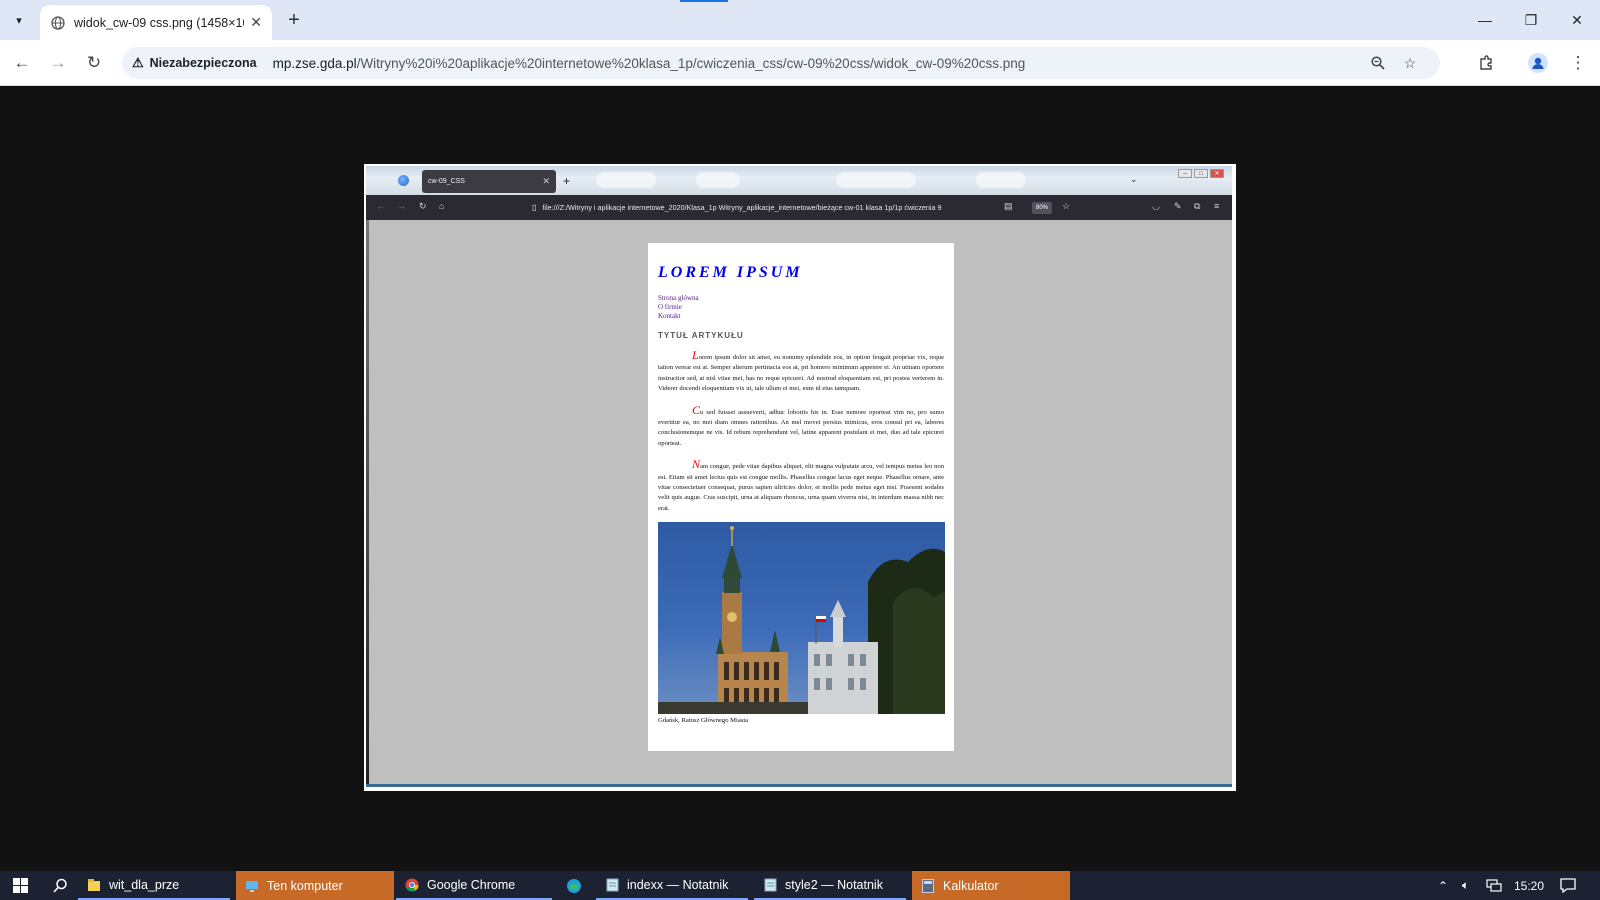 The image size is (1600, 900). I want to click on url-host: mp.zse.gda.pl, so click(314, 63).